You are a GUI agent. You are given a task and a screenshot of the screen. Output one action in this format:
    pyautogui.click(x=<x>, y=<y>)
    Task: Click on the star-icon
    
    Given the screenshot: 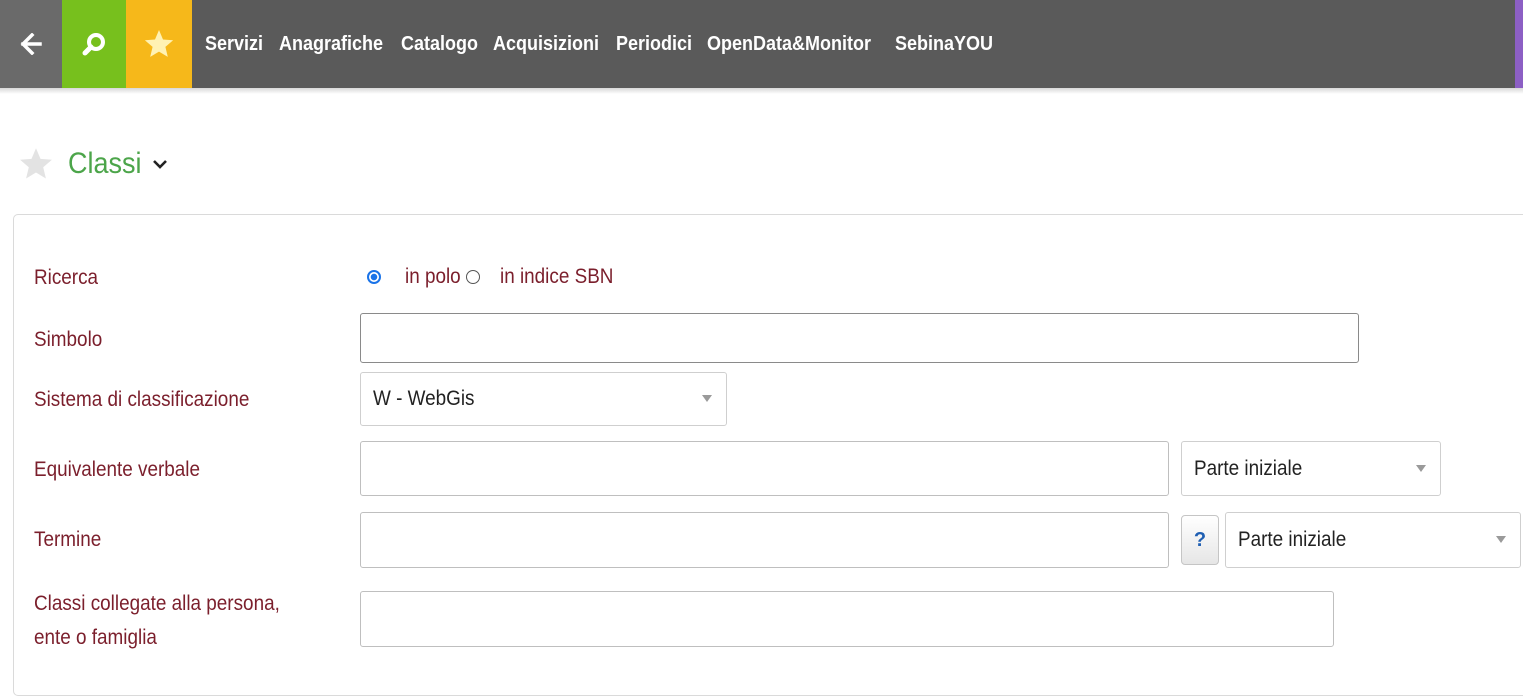 What is the action you would take?
    pyautogui.click(x=159, y=43)
    